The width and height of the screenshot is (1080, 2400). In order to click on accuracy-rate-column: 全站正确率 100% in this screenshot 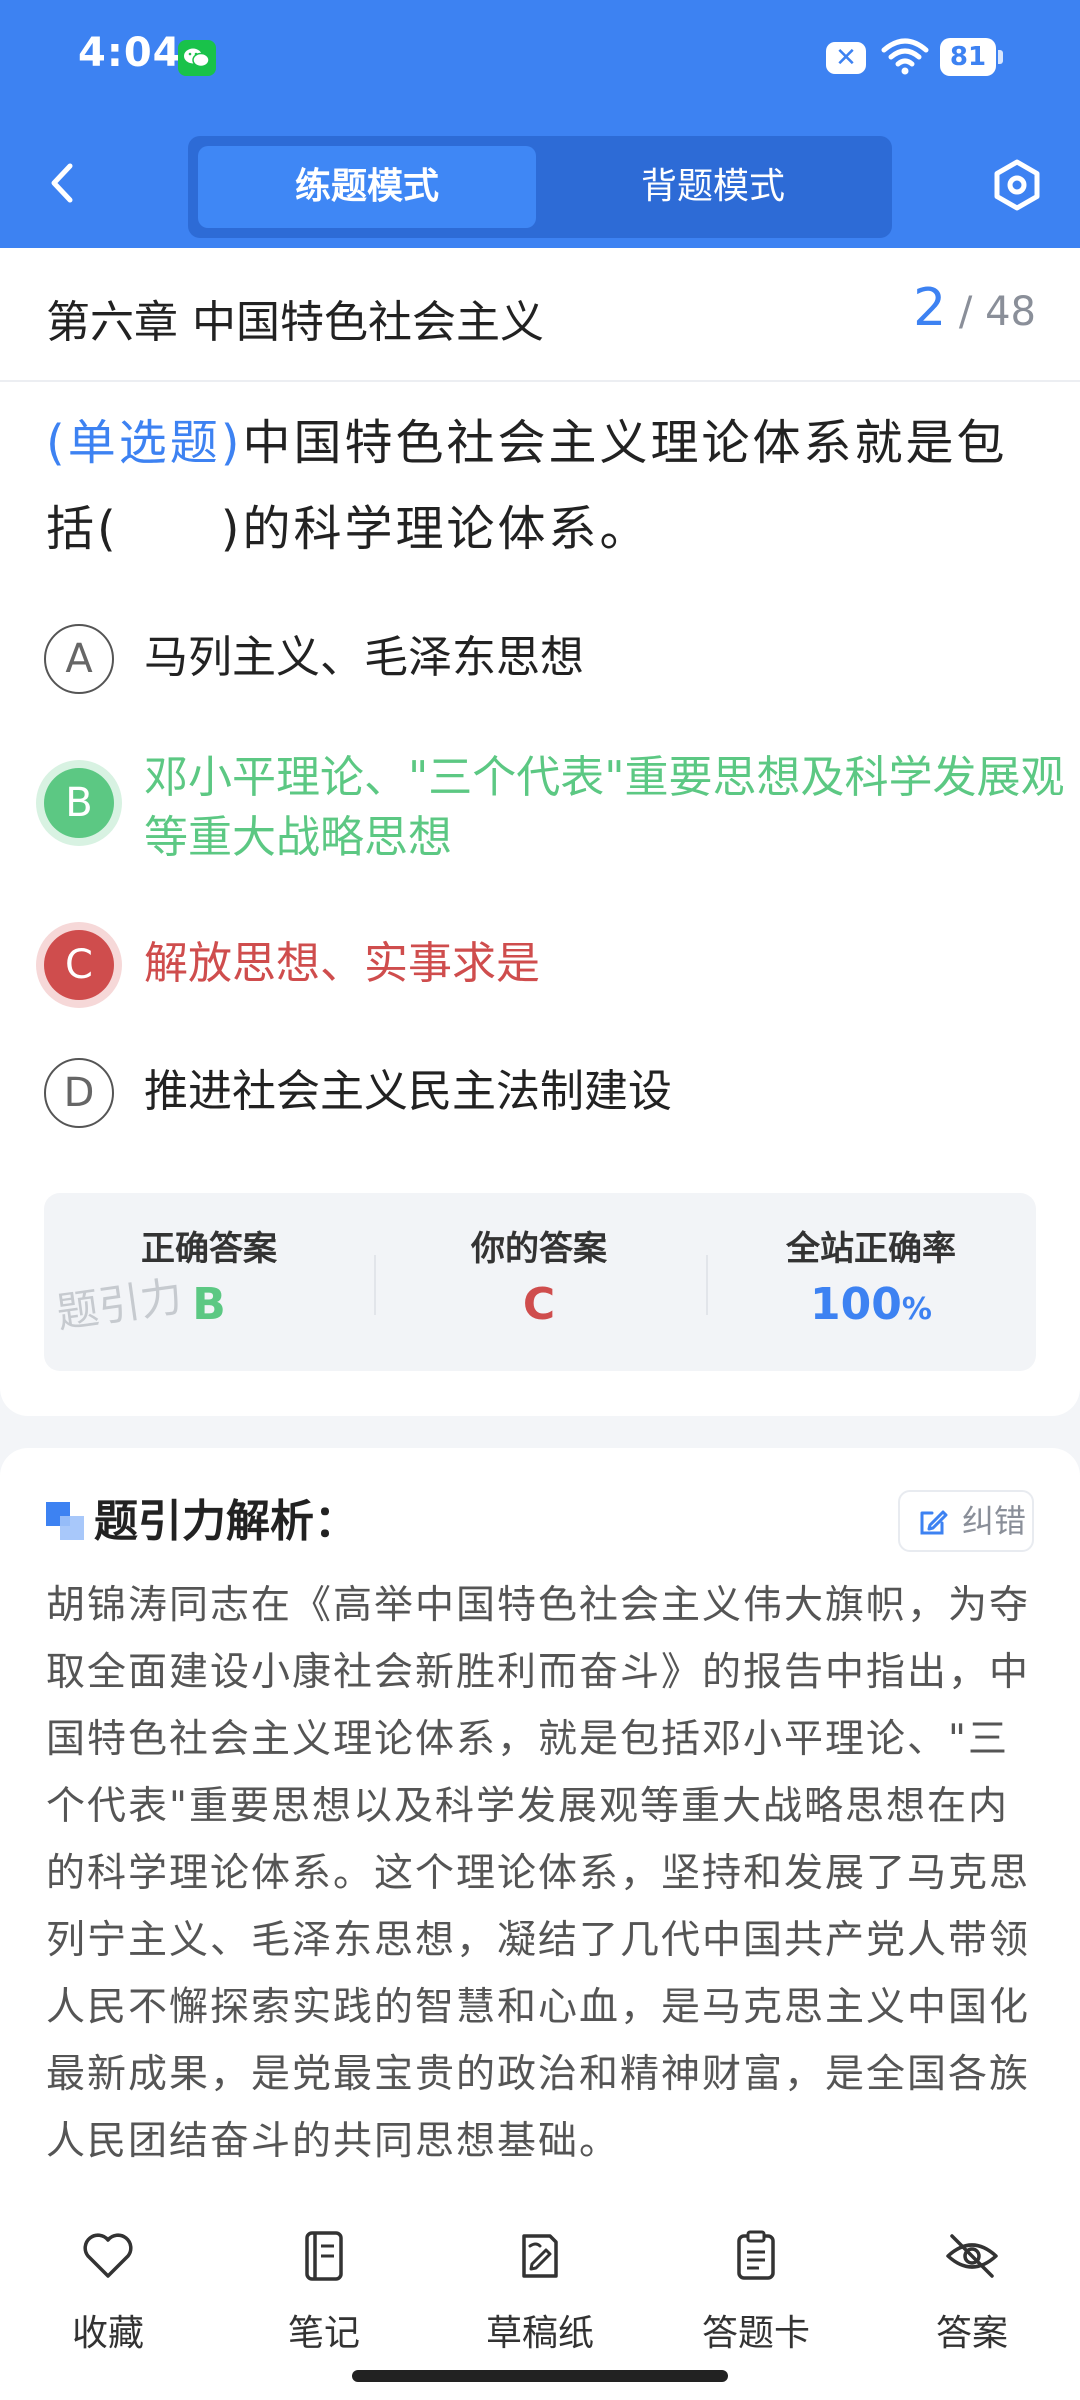, I will do `click(871, 1282)`.